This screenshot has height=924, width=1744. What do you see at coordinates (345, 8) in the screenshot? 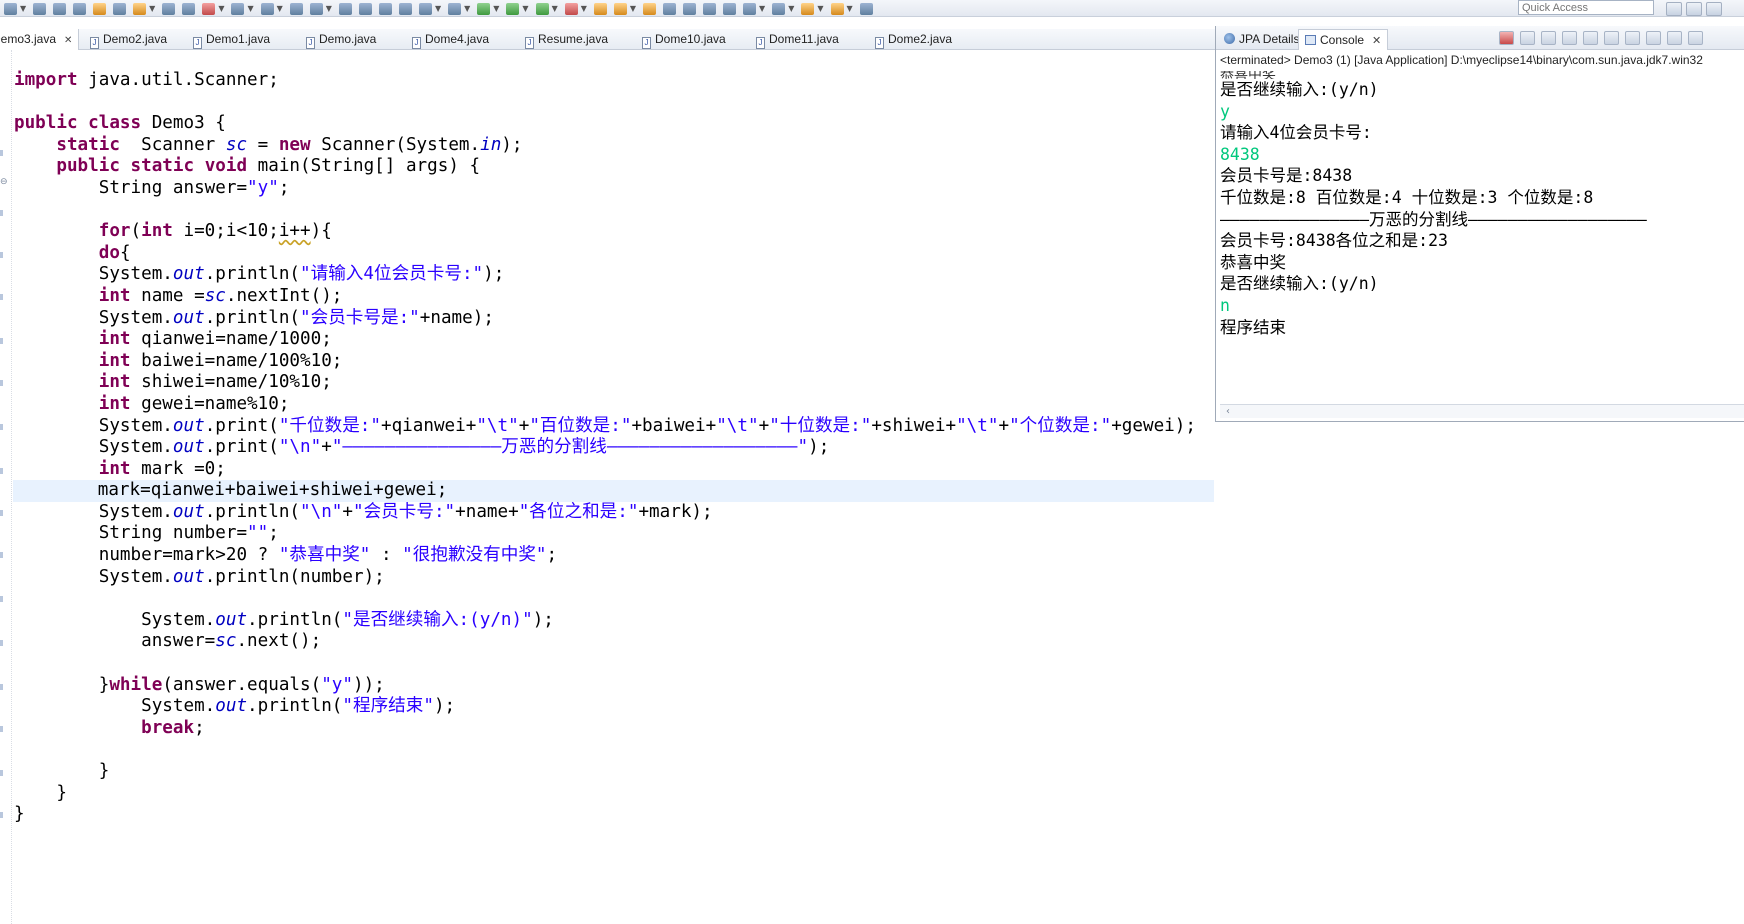
I see `globe-icon` at bounding box center [345, 8].